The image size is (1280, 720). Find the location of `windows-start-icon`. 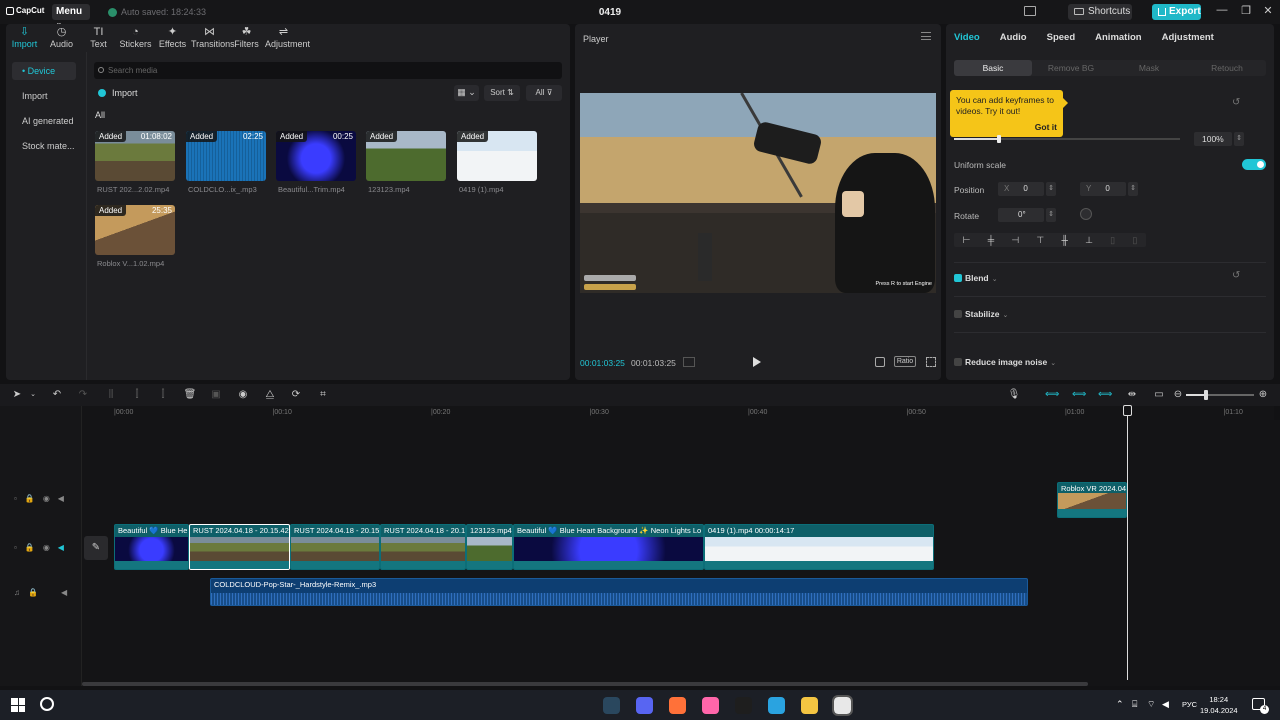

windows-start-icon is located at coordinates (18, 705).